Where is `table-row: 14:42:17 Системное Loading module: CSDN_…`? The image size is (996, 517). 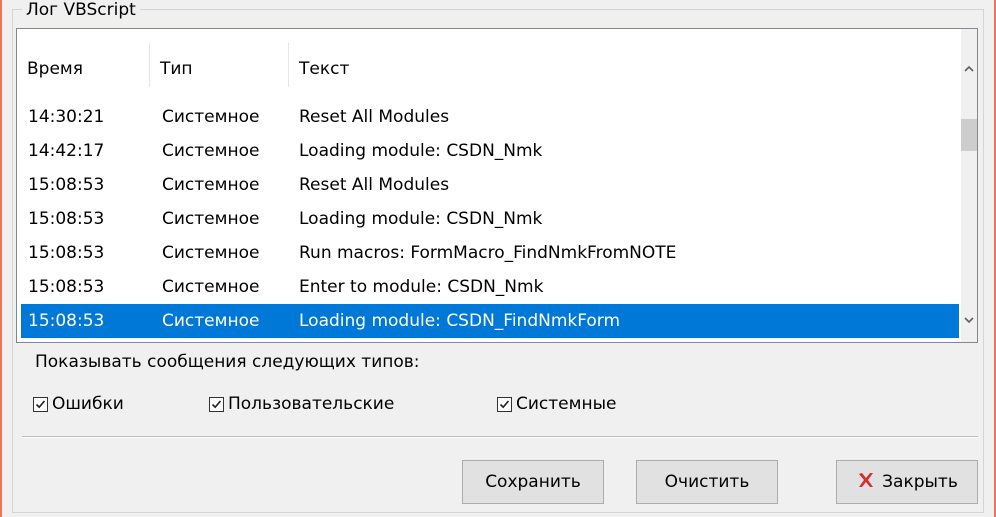
table-row: 14:42:17 Системное Loading module: CSDN_… is located at coordinates (489, 151).